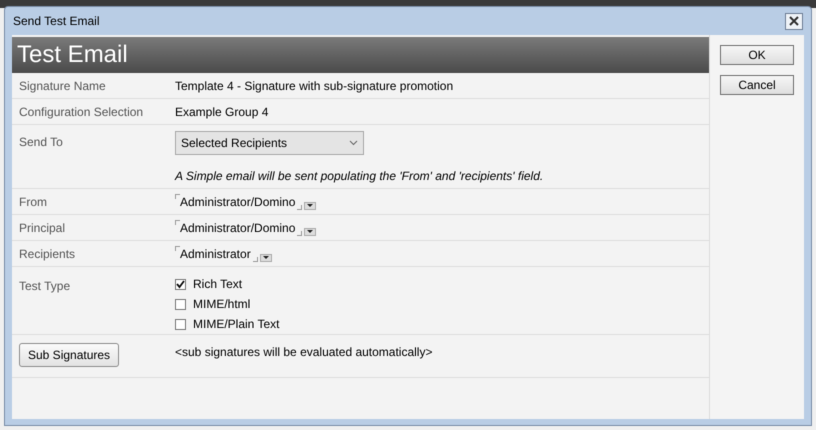  Describe the element at coordinates (359, 176) in the screenshot. I see `hint-text: A Simple email will be sent populating the 'From' and 'recipients' field.` at that location.